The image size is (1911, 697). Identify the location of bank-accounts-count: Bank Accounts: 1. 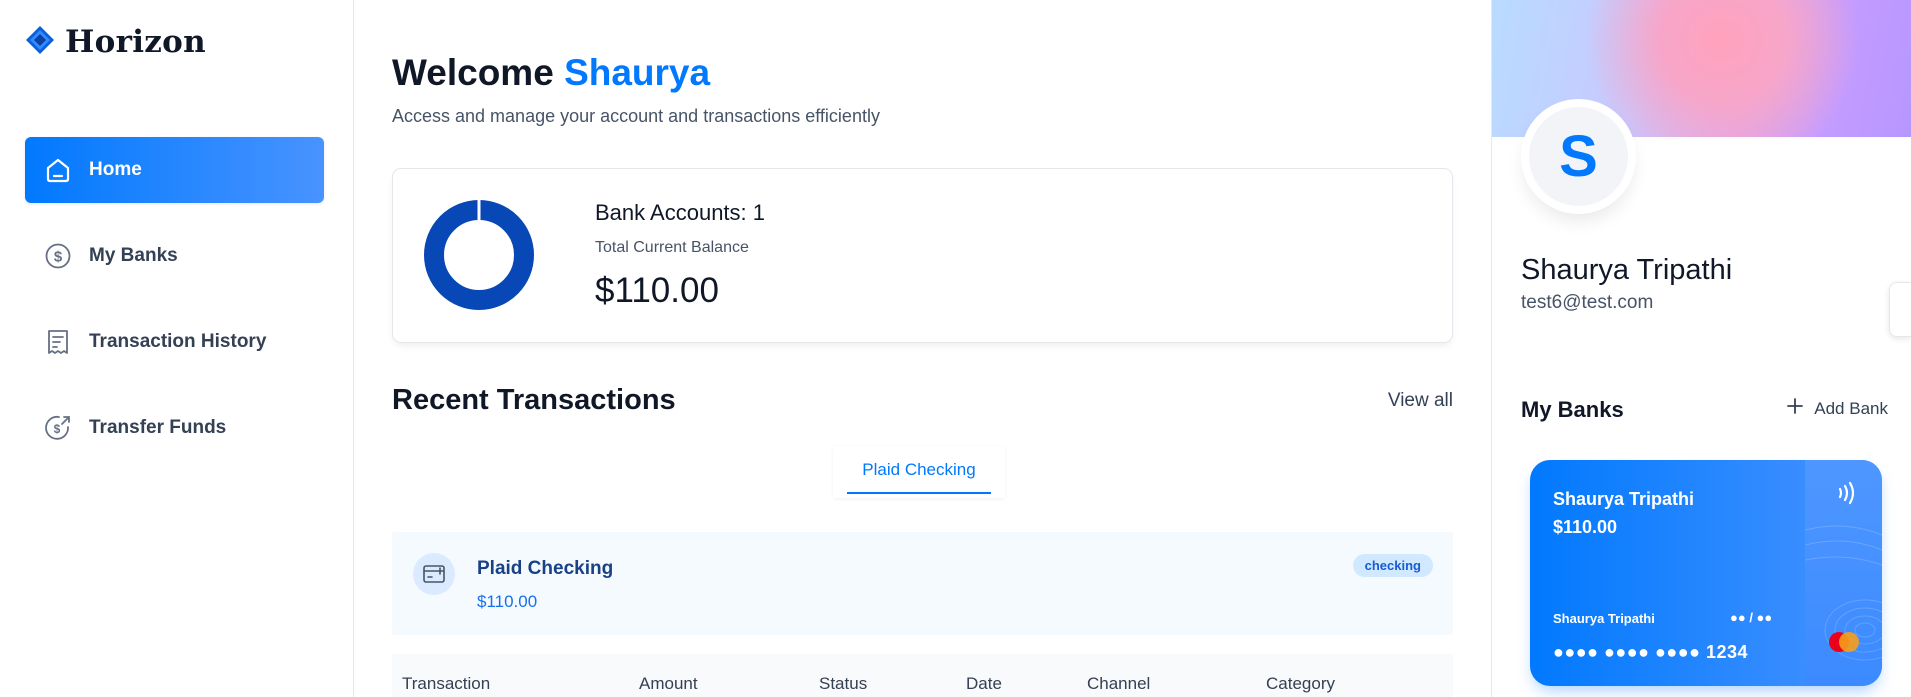
(680, 212).